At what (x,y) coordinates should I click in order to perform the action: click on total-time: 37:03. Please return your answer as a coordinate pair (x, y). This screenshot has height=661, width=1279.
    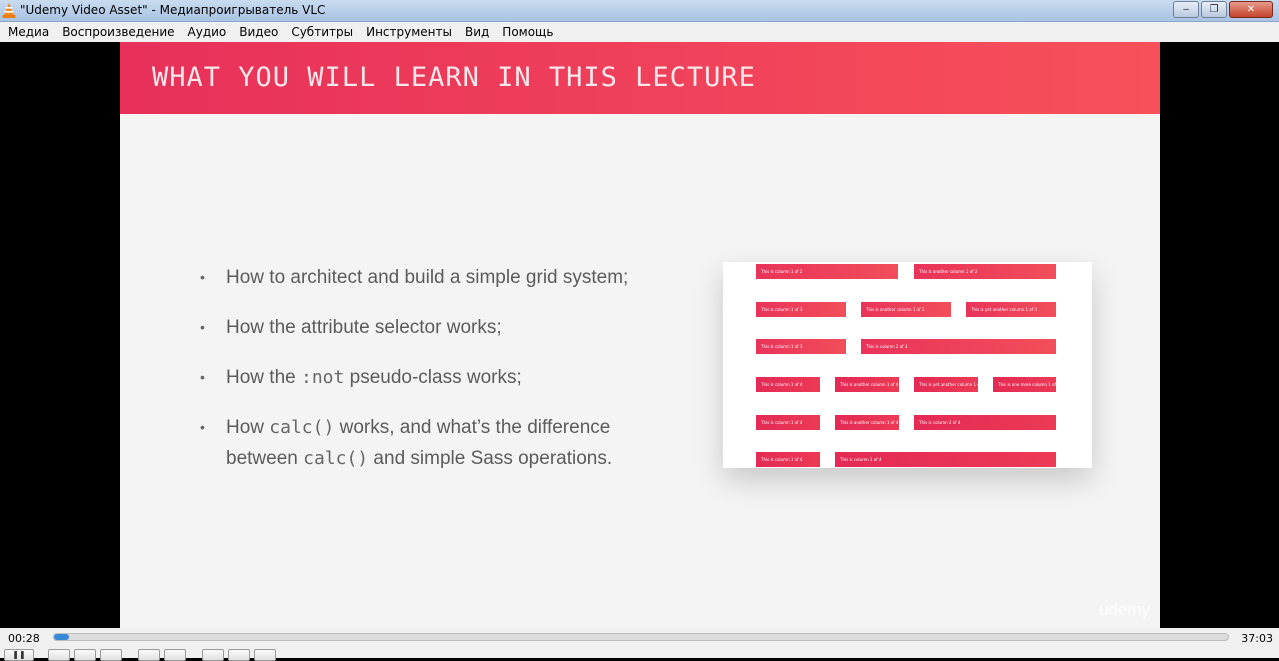
    Looking at the image, I should click on (1257, 638).